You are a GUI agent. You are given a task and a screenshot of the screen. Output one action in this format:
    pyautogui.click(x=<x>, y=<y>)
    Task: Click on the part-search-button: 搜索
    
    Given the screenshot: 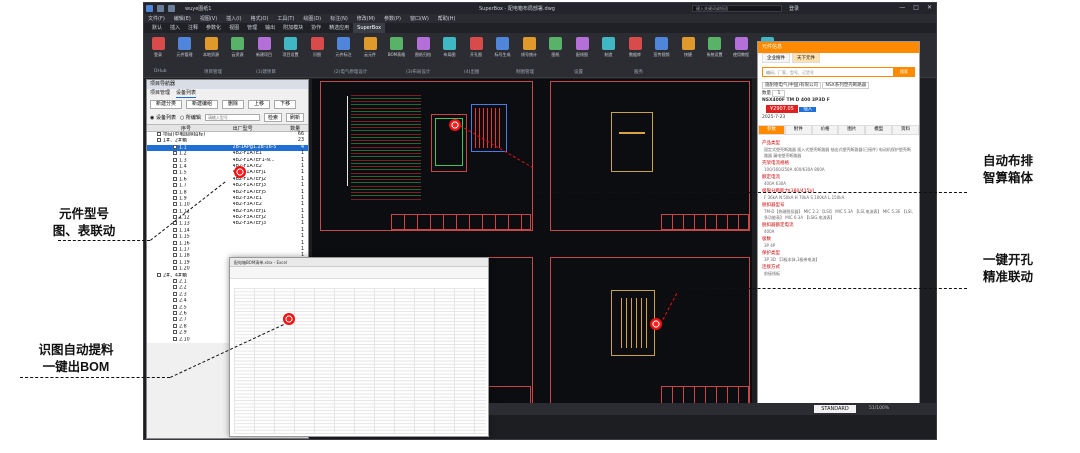 What is the action you would take?
    pyautogui.click(x=904, y=72)
    